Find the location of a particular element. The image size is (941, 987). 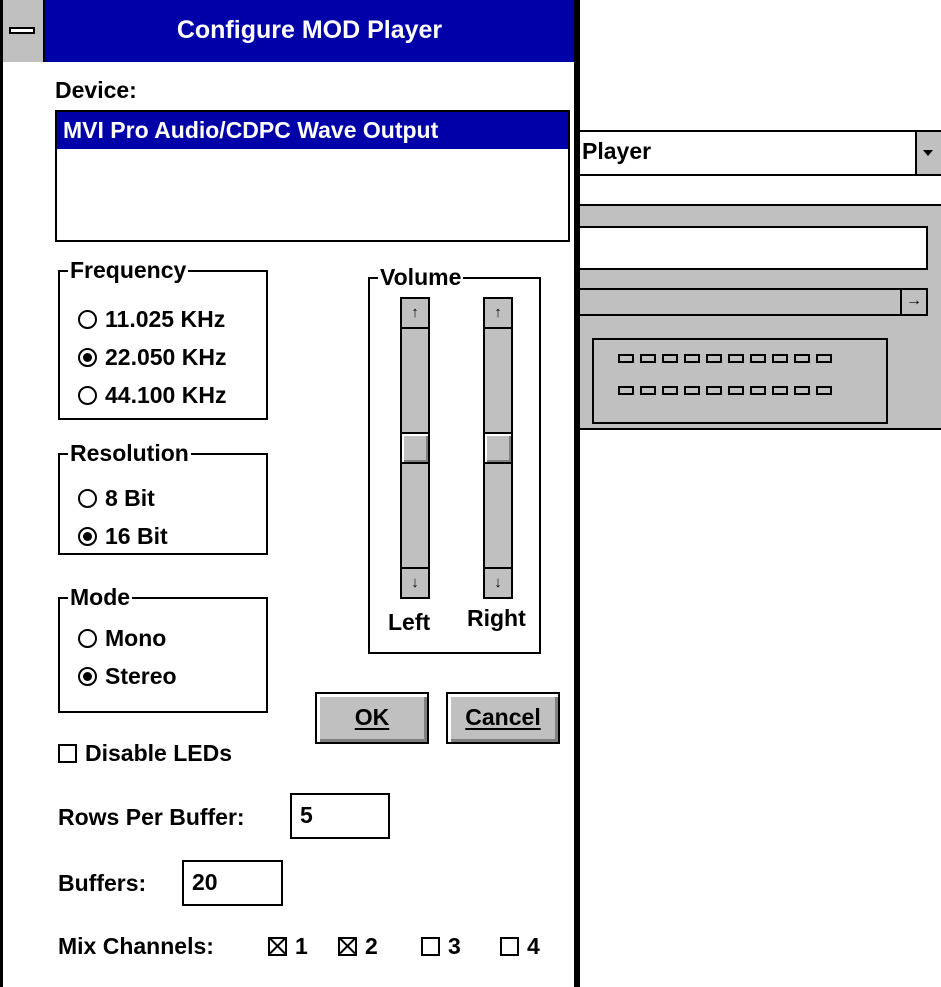

volume-right-thumb is located at coordinates (498, 448).